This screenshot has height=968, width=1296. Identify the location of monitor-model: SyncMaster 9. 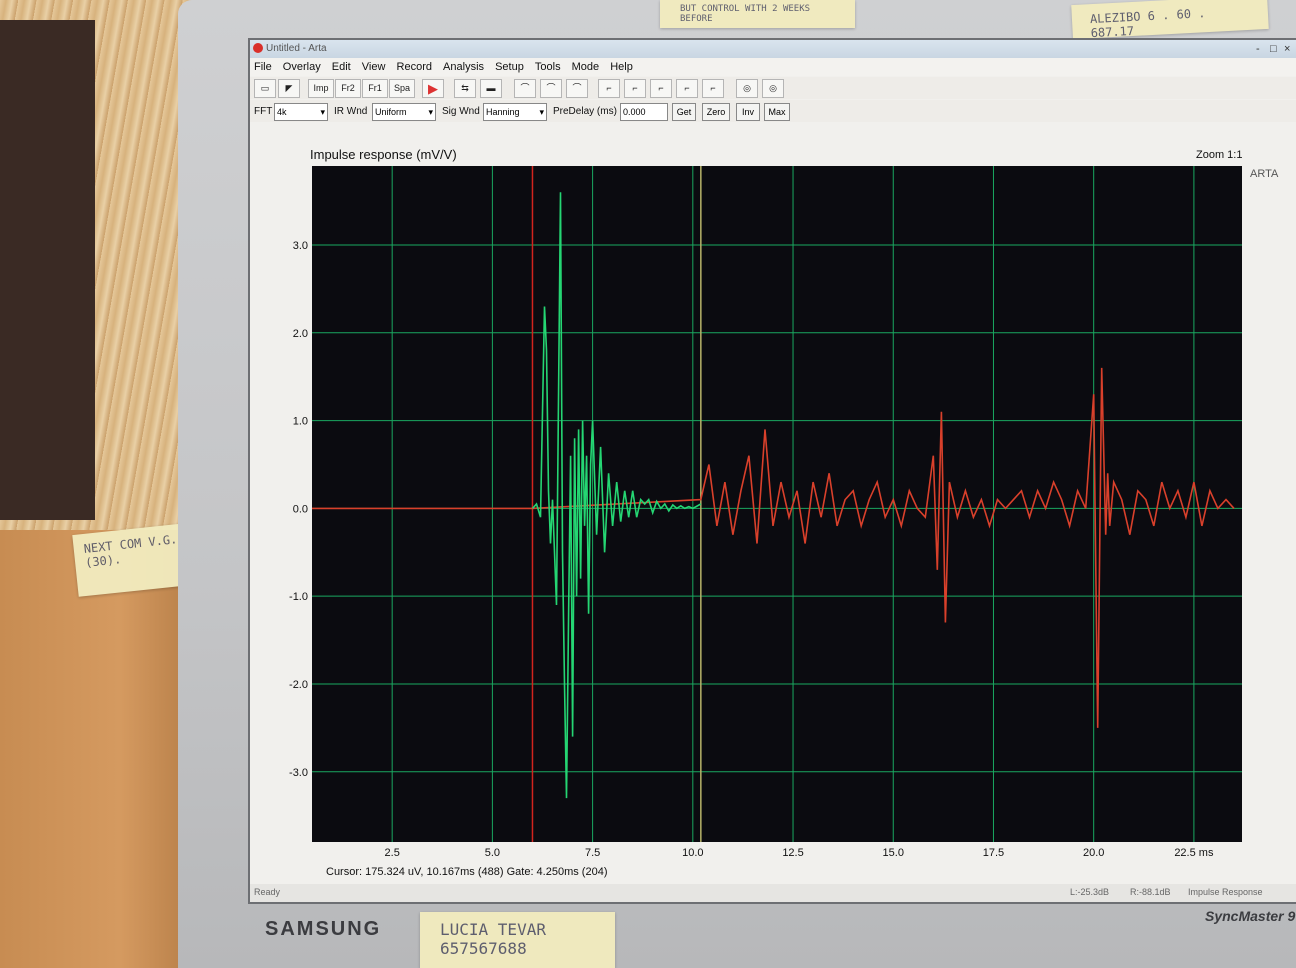
(1250, 916).